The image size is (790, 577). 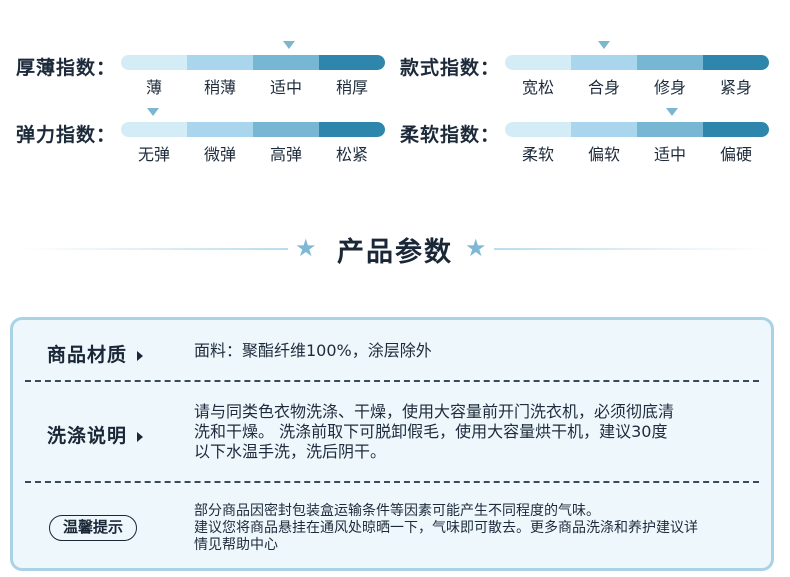 I want to click on material-label: 商品材质, so click(x=87, y=355).